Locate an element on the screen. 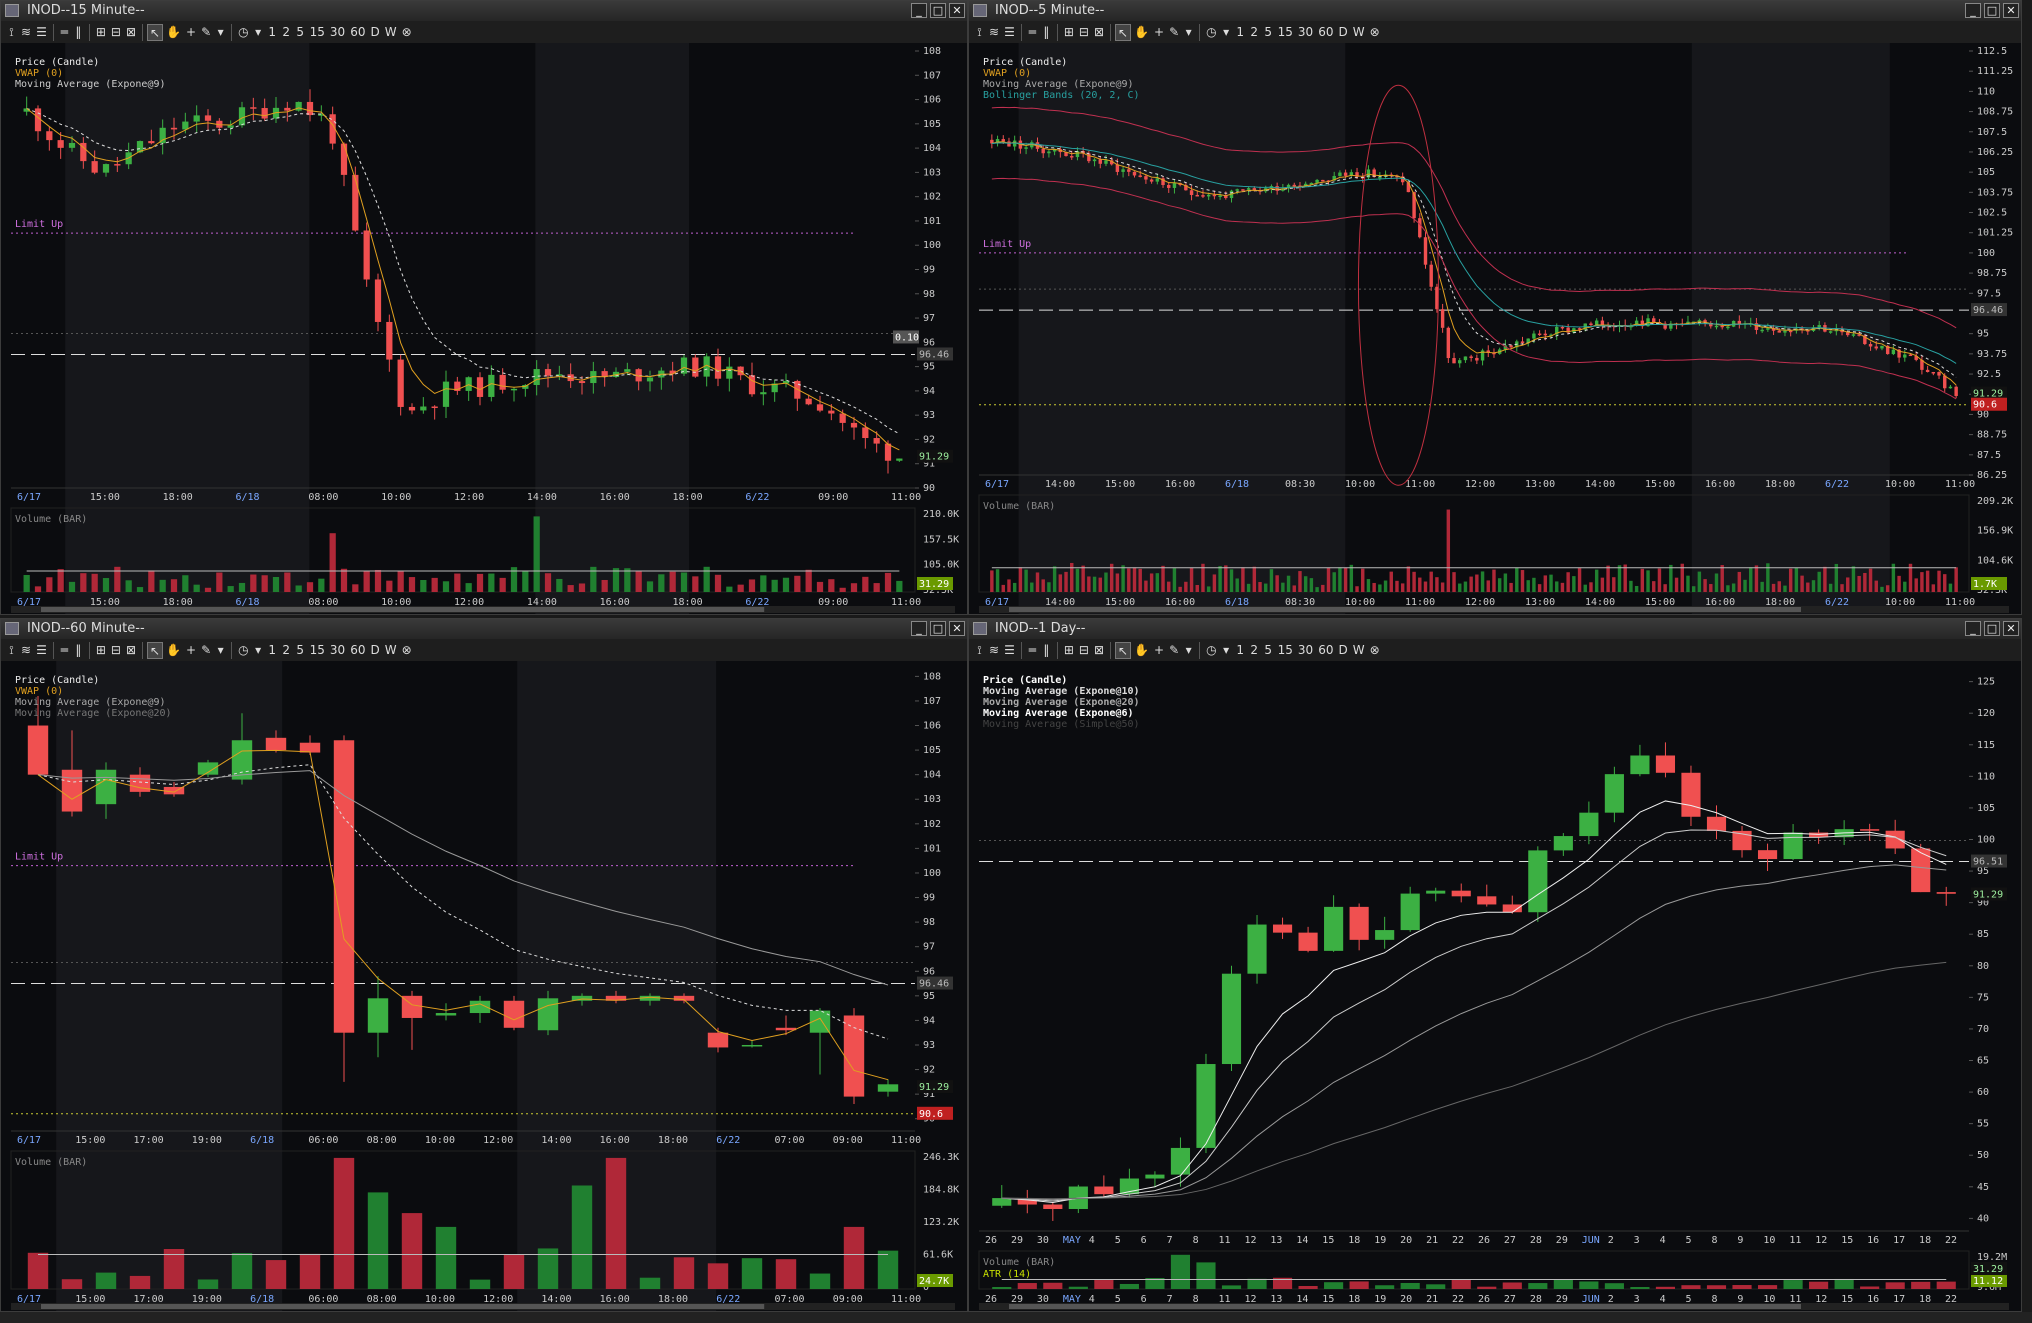 The width and height of the screenshot is (2032, 1323). window-titlebar: INOD--60 Minute-- _ □ ✕ is located at coordinates (484, 629).